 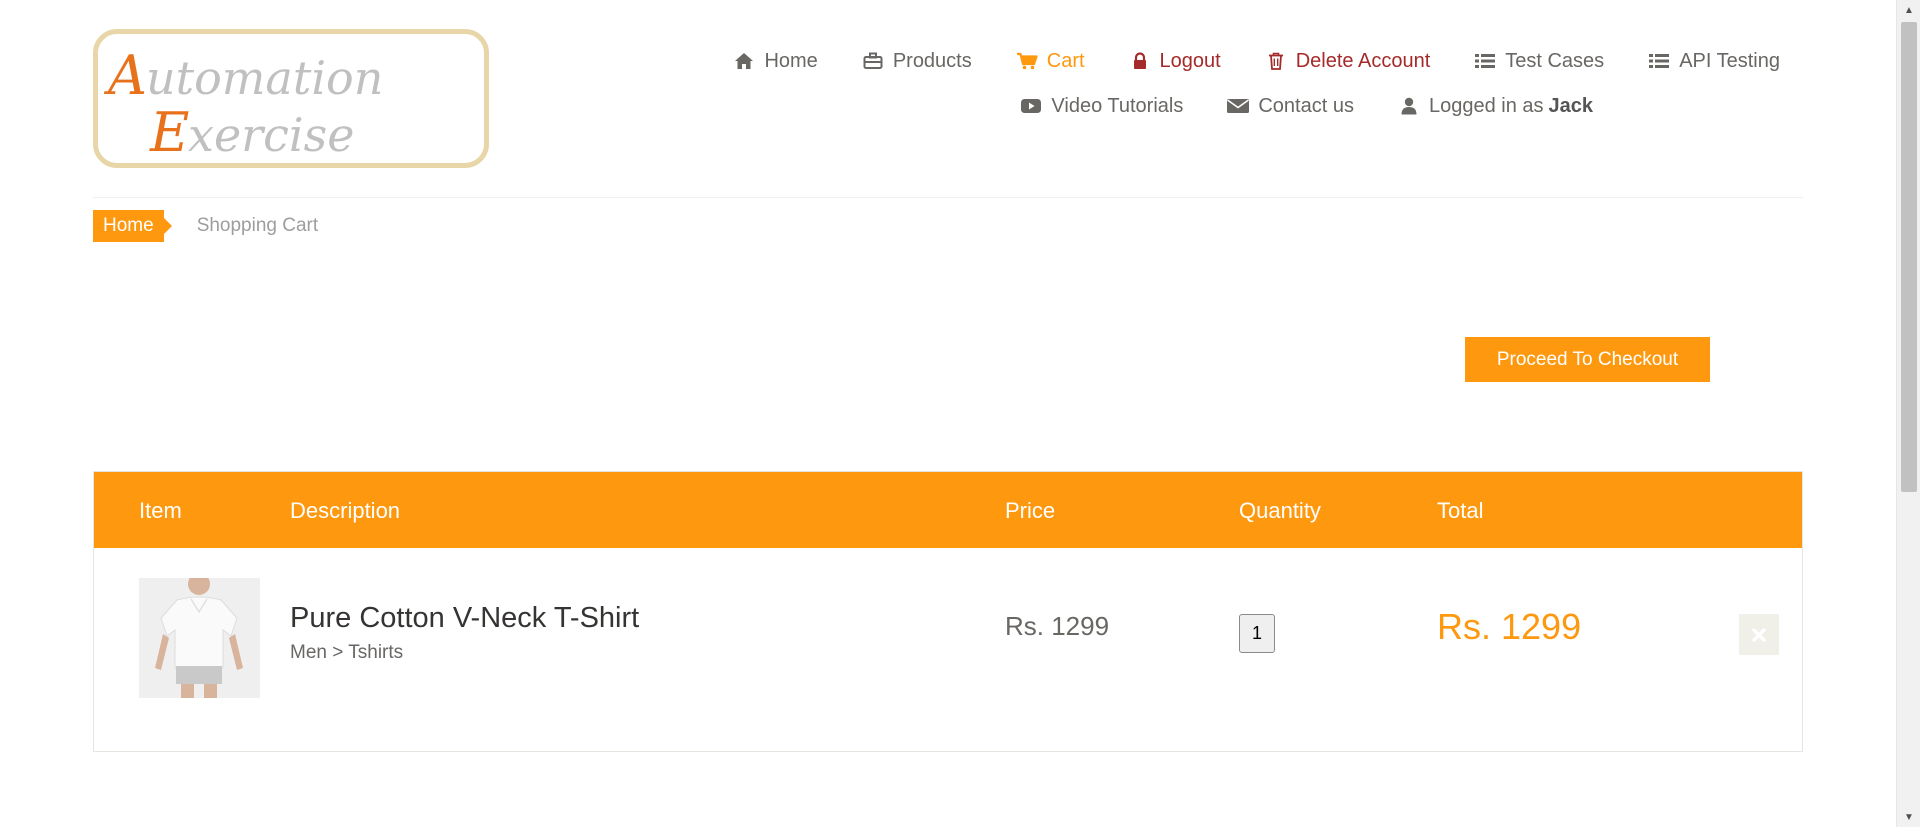 What do you see at coordinates (1729, 60) in the screenshot?
I see `nav-api-testing-label: API Testing` at bounding box center [1729, 60].